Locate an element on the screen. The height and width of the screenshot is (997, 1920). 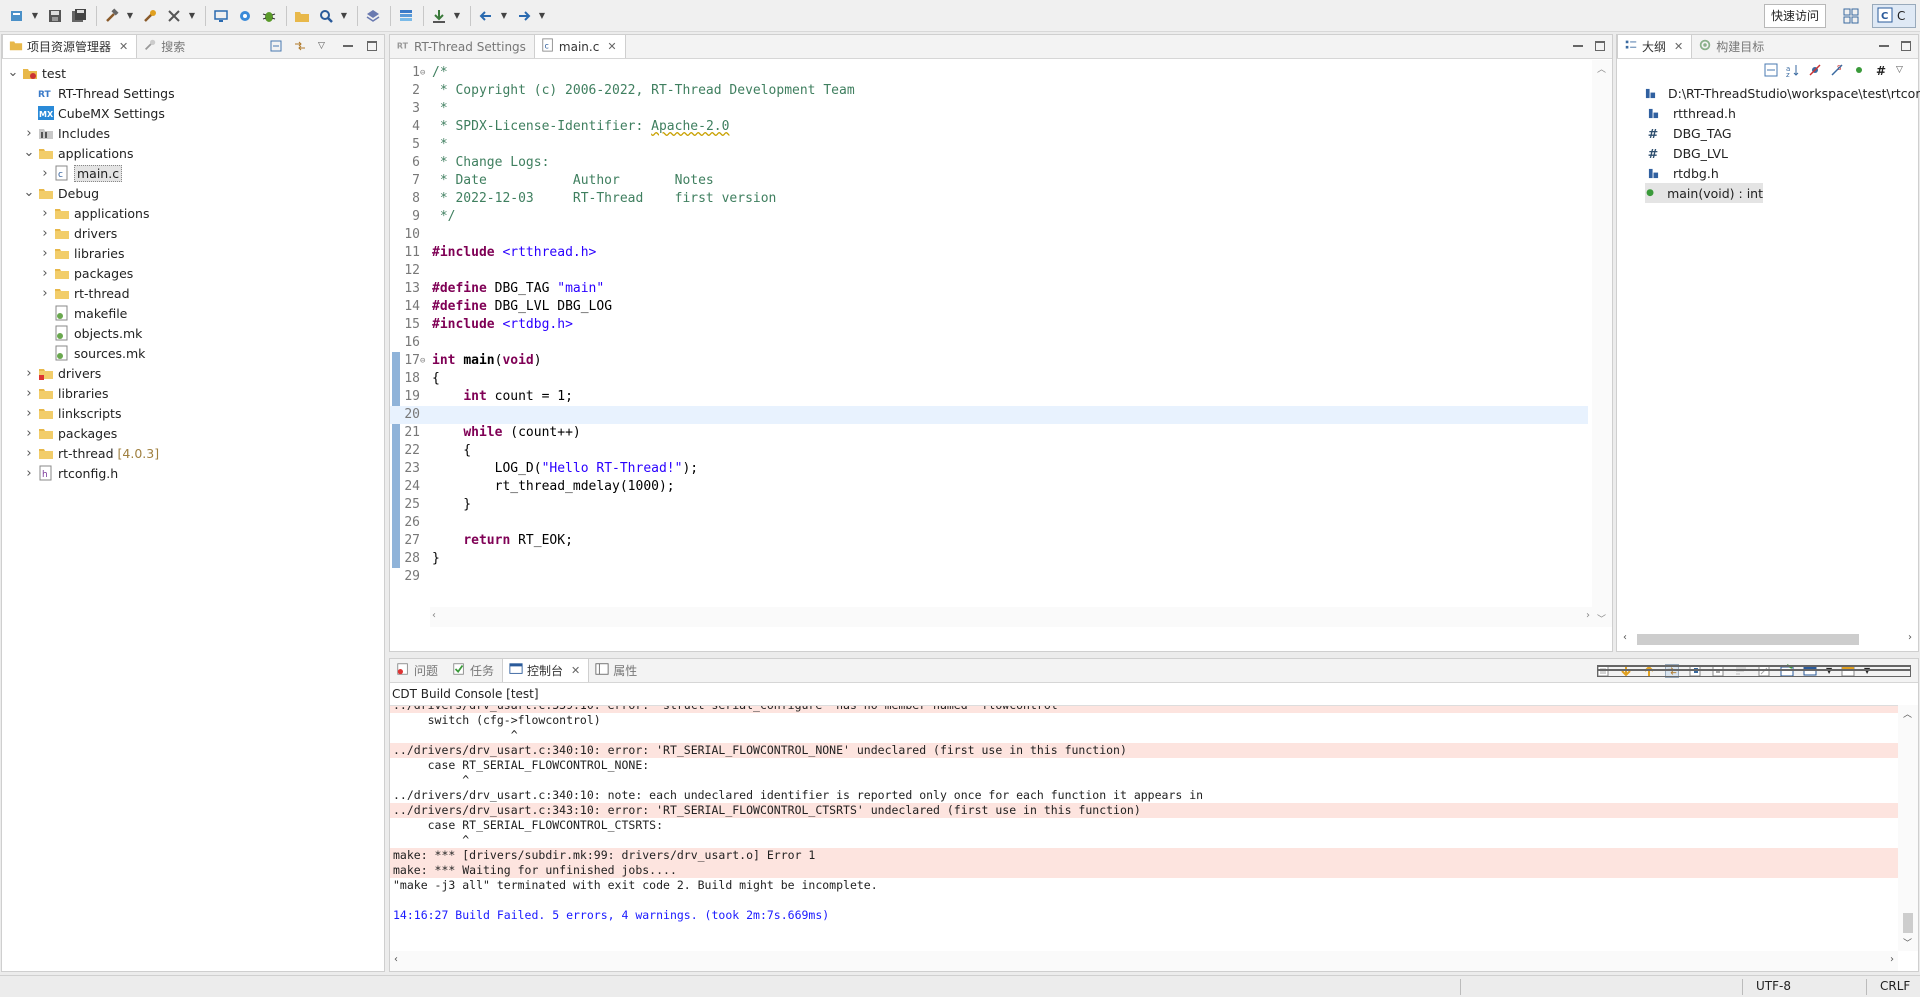
hide-non-public-icon is located at coordinates (1859, 70).